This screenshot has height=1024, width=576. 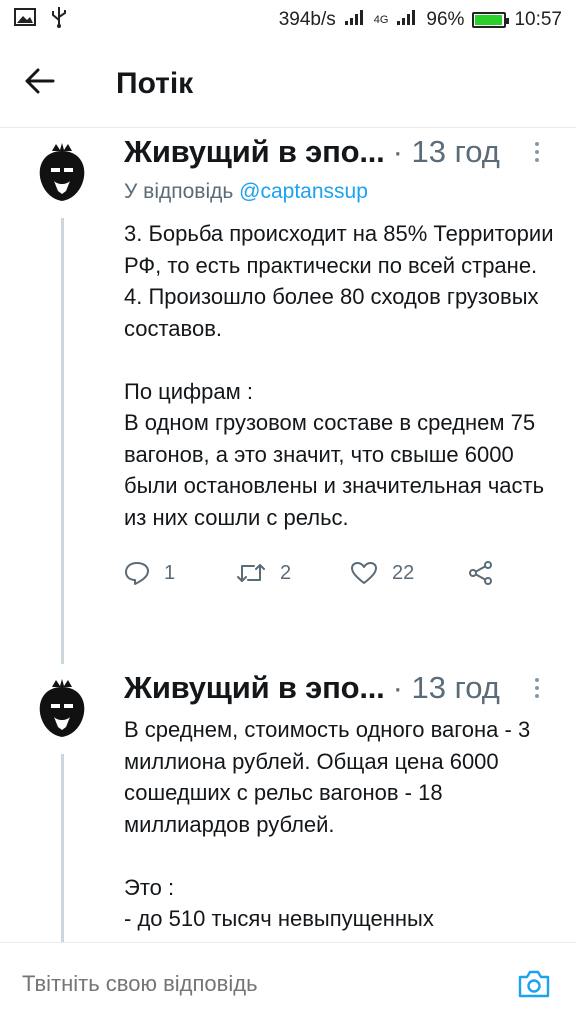 I want to click on net-speed: 394b/s, so click(x=307, y=19).